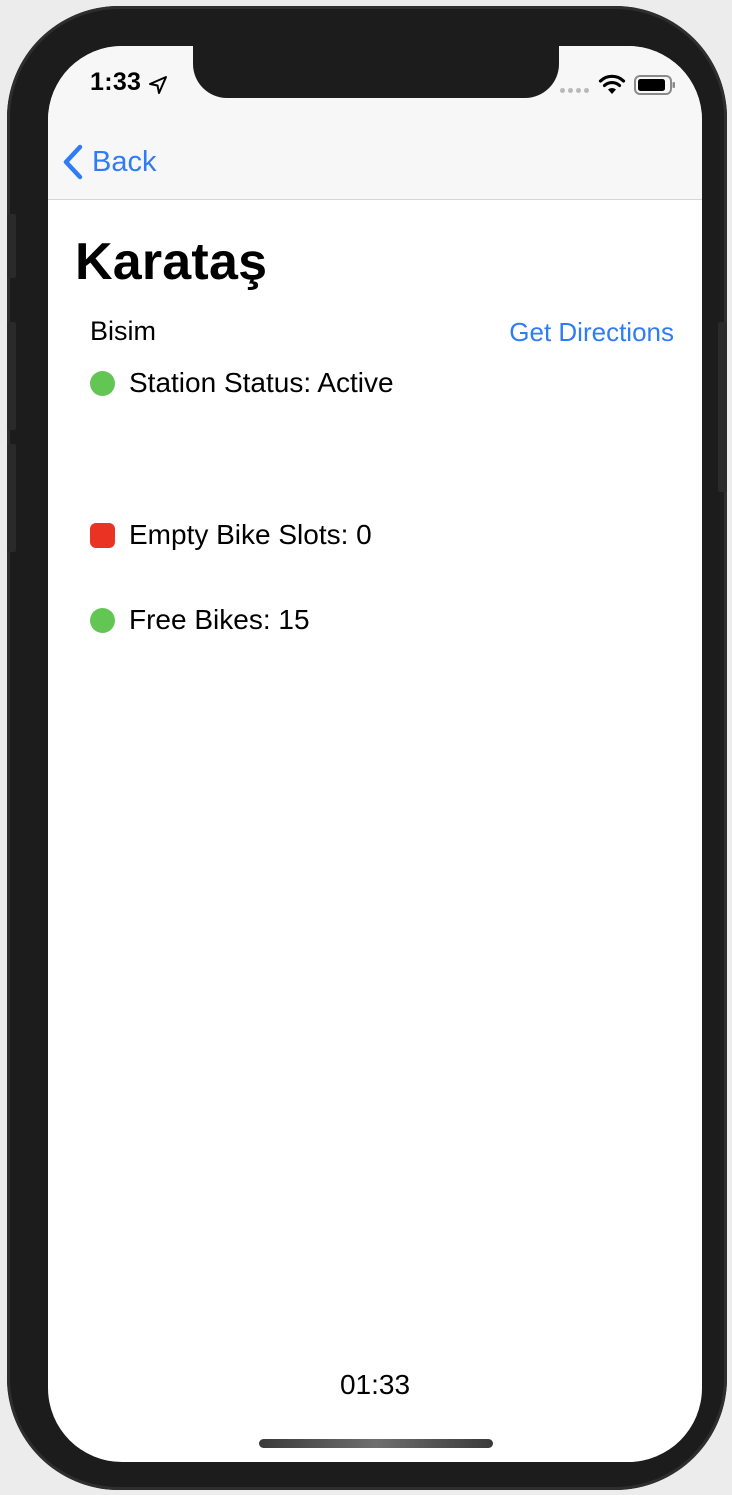  I want to click on free-bikes-row: Free Bikes: 15, so click(200, 620).